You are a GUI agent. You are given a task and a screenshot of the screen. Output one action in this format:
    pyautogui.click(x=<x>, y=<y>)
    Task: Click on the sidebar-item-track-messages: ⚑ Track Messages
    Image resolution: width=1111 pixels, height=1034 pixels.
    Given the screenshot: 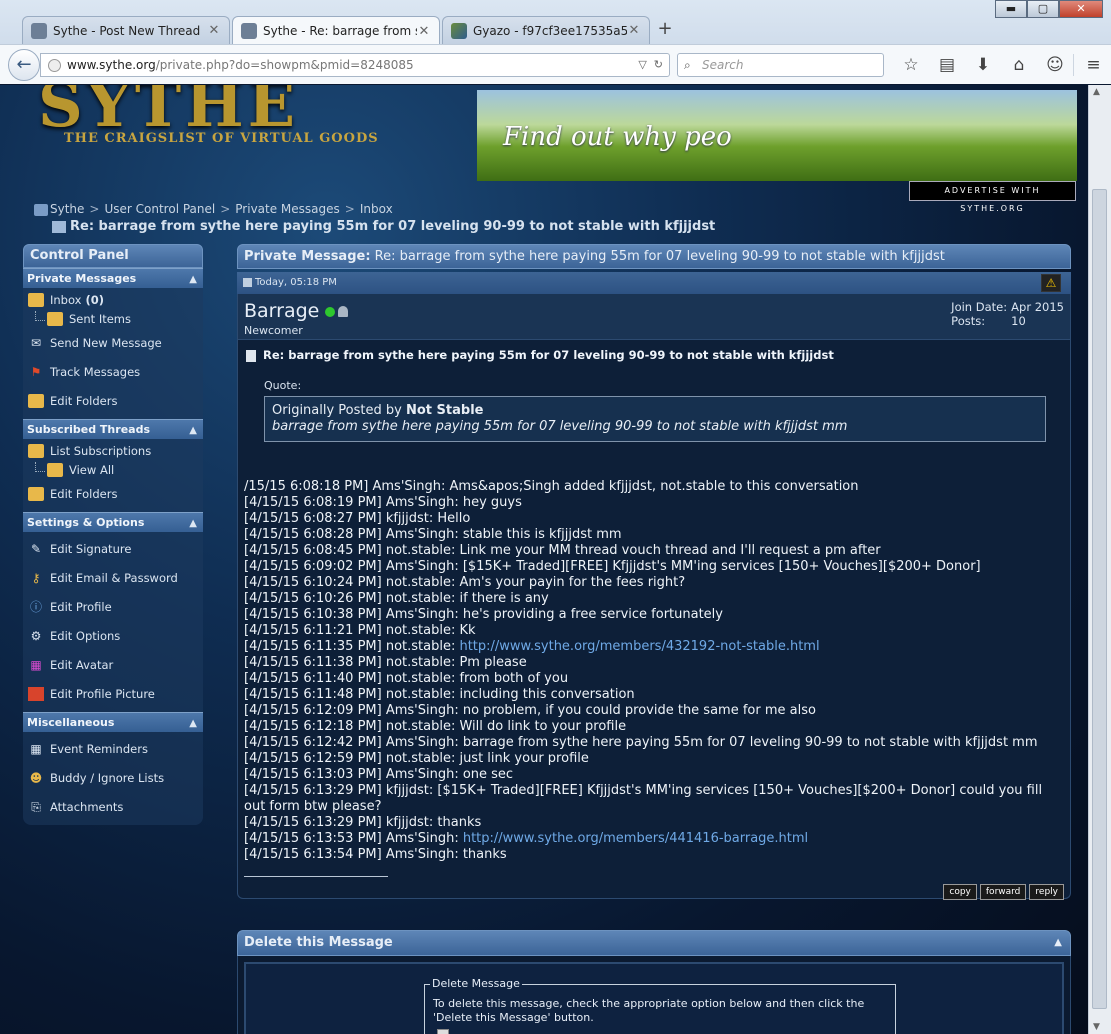 What is the action you would take?
    pyautogui.click(x=113, y=371)
    